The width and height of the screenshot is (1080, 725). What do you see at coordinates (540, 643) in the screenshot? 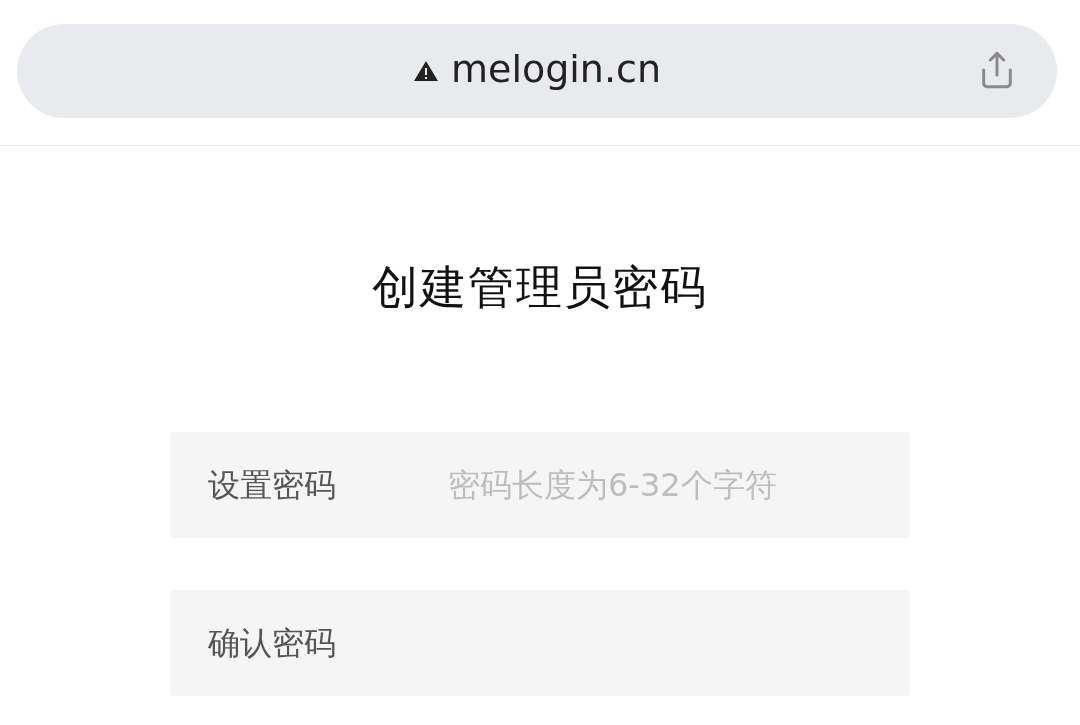
I see `password-field: 确认密码` at bounding box center [540, 643].